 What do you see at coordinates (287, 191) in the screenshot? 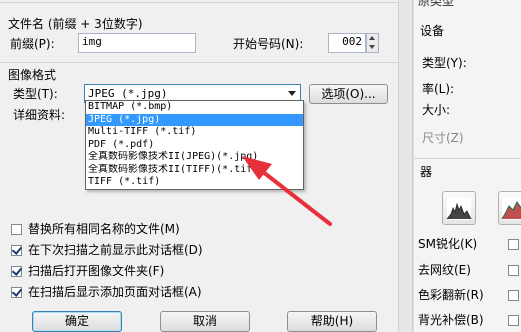
I see `annotation-arrow-icon` at bounding box center [287, 191].